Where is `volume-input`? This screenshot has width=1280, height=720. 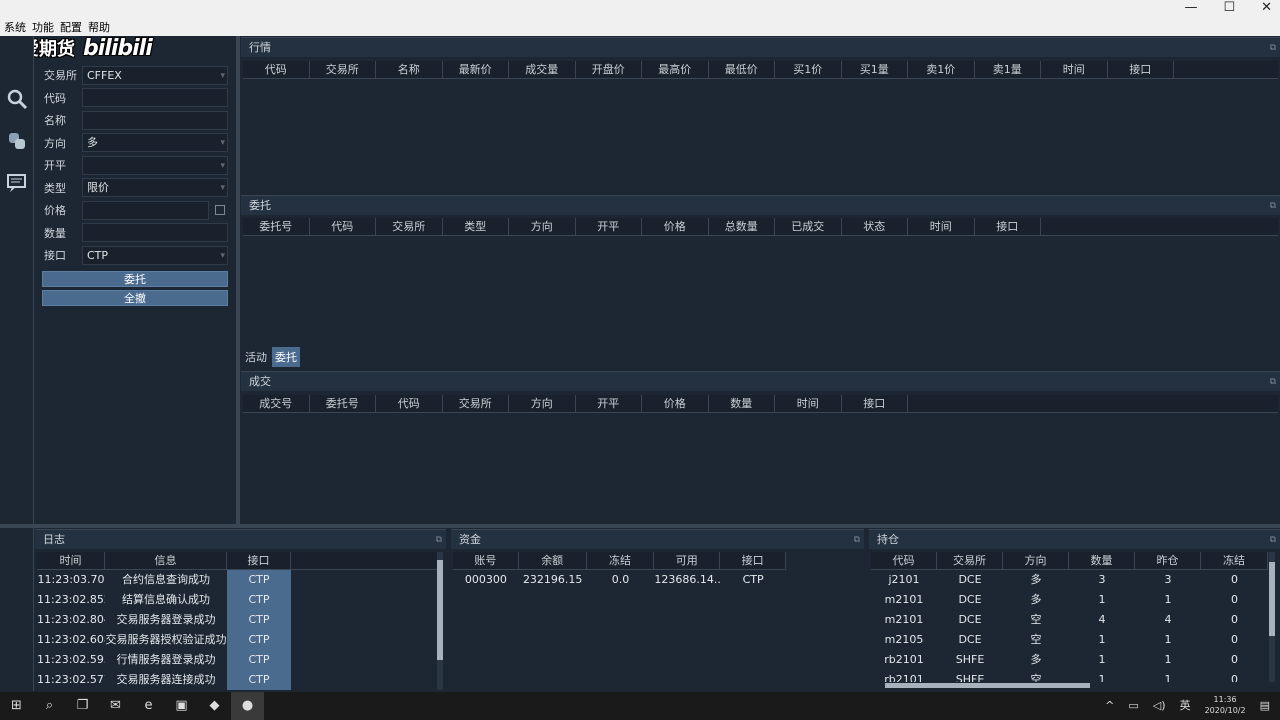
volume-input is located at coordinates (155, 233).